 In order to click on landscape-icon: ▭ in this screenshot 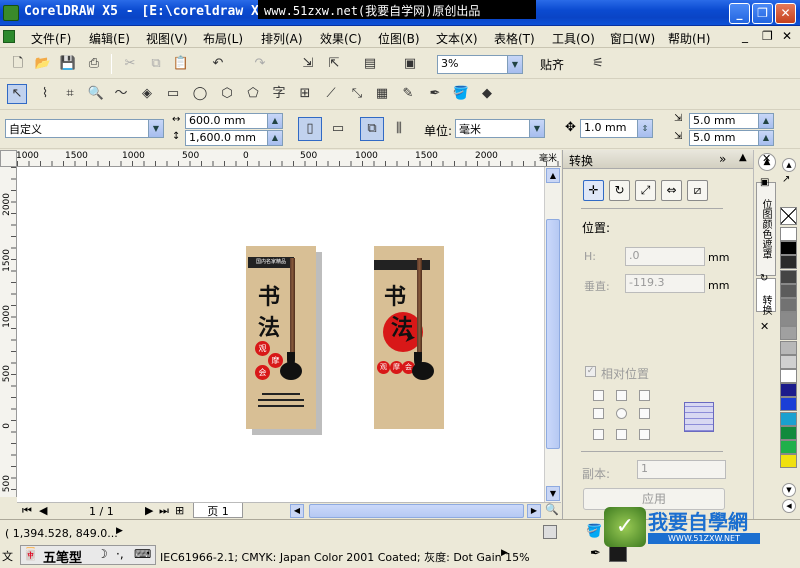, I will do `click(338, 129)`.